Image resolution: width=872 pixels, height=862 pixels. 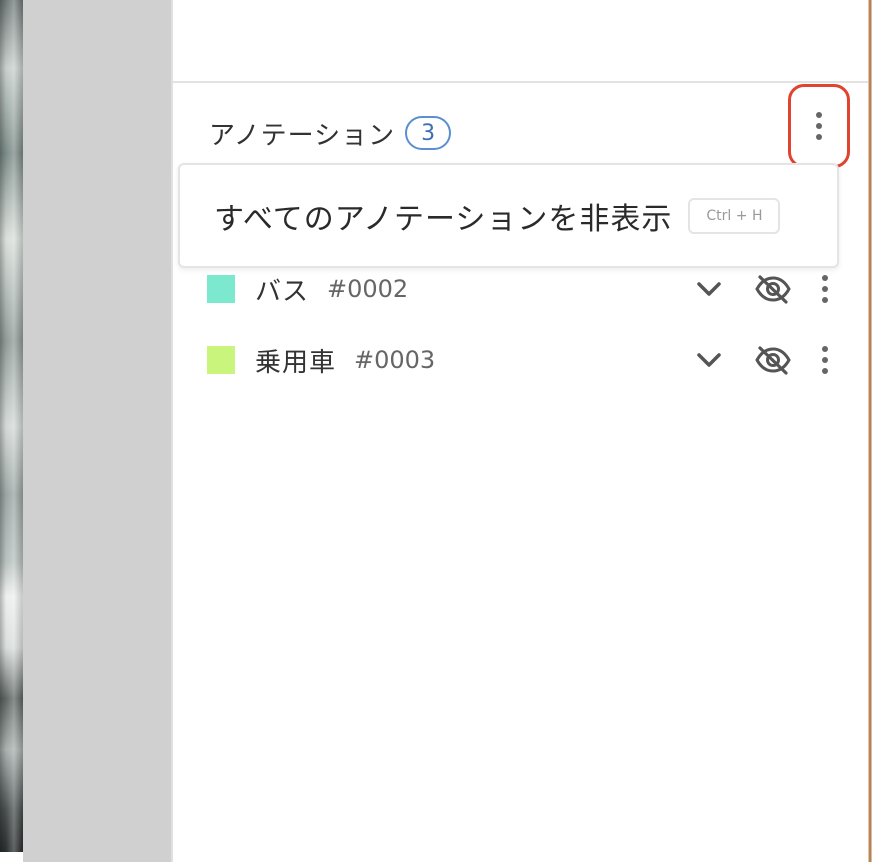 What do you see at coordinates (428, 133) in the screenshot?
I see `annotation-count-badge: 3` at bounding box center [428, 133].